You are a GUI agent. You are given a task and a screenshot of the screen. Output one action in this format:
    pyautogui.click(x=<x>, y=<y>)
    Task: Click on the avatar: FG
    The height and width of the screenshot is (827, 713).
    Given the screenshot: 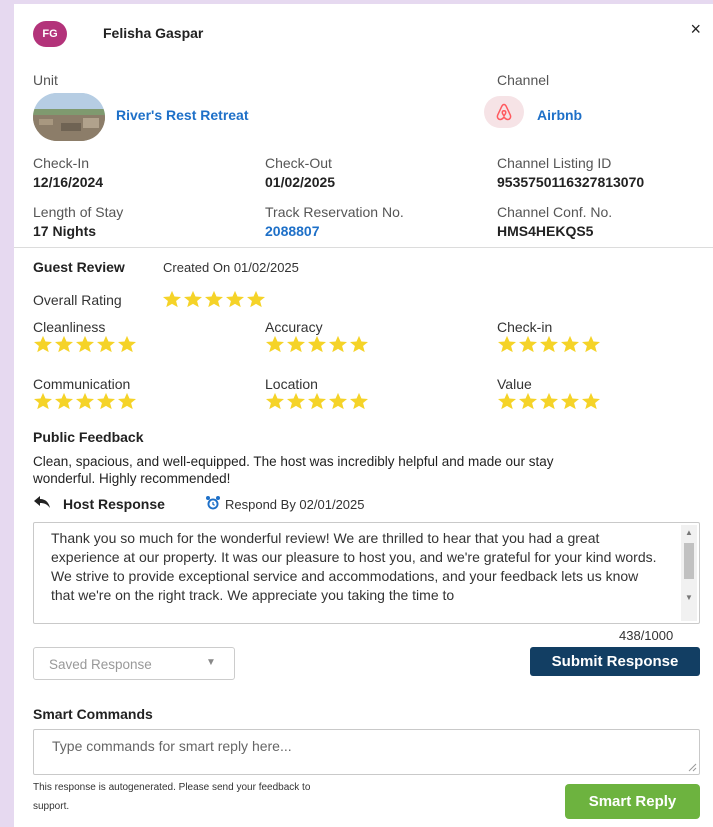 What is the action you would take?
    pyautogui.click(x=50, y=34)
    